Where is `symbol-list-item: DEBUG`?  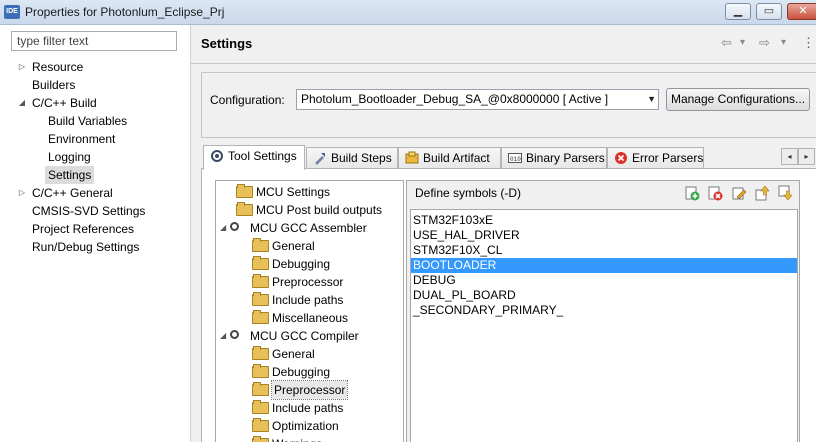
symbol-list-item: DEBUG is located at coordinates (604, 280).